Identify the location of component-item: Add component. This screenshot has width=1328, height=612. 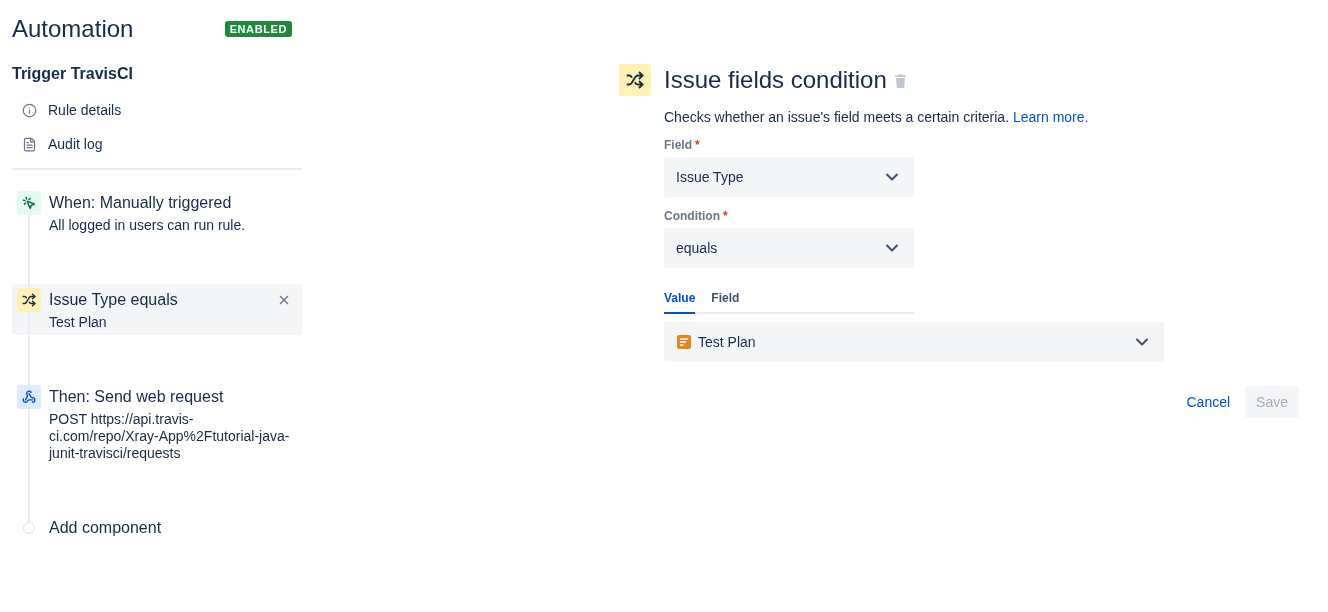
(157, 528).